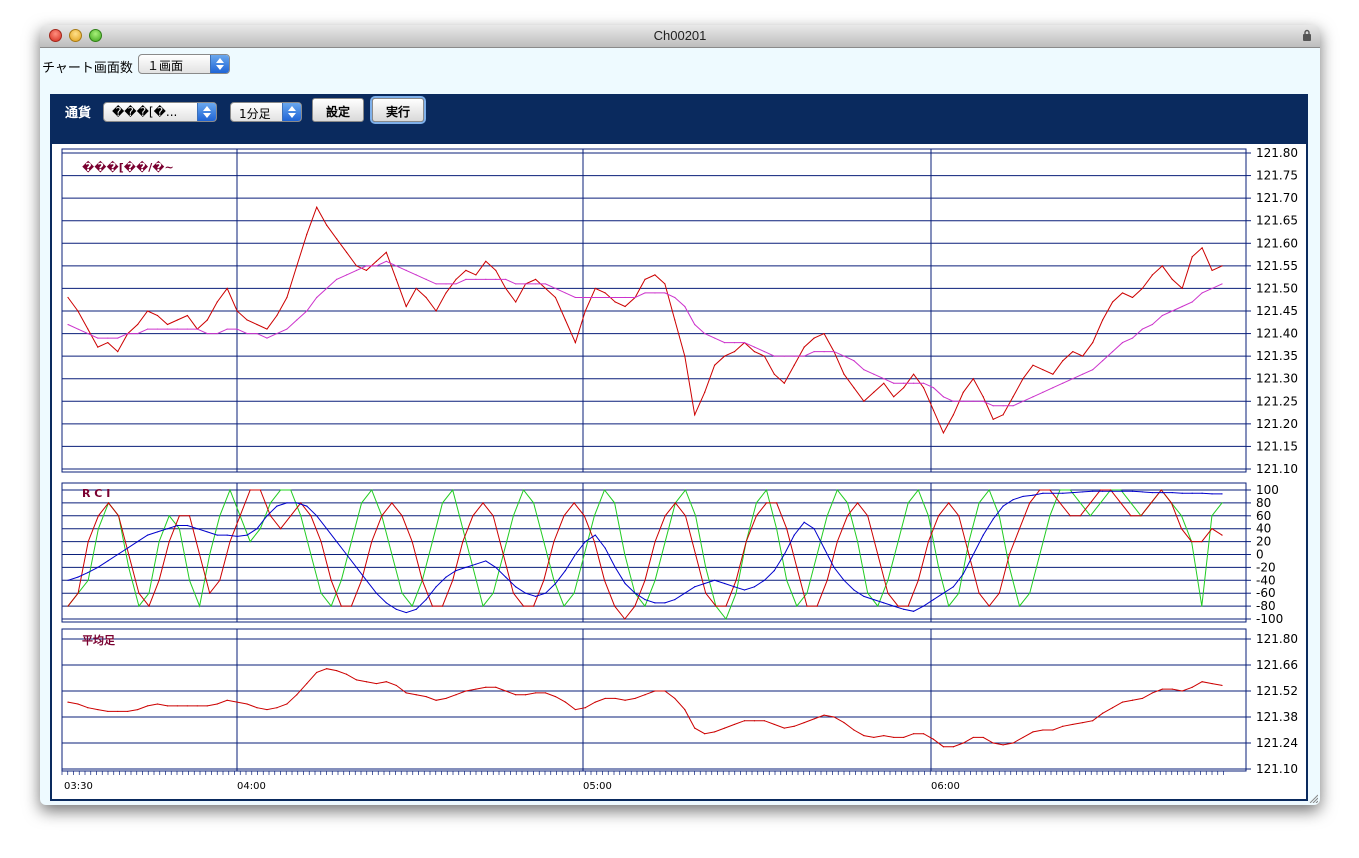 Image resolution: width=1359 pixels, height=858 pixels. I want to click on screen-count-label: チャート画面数, so click(87, 68).